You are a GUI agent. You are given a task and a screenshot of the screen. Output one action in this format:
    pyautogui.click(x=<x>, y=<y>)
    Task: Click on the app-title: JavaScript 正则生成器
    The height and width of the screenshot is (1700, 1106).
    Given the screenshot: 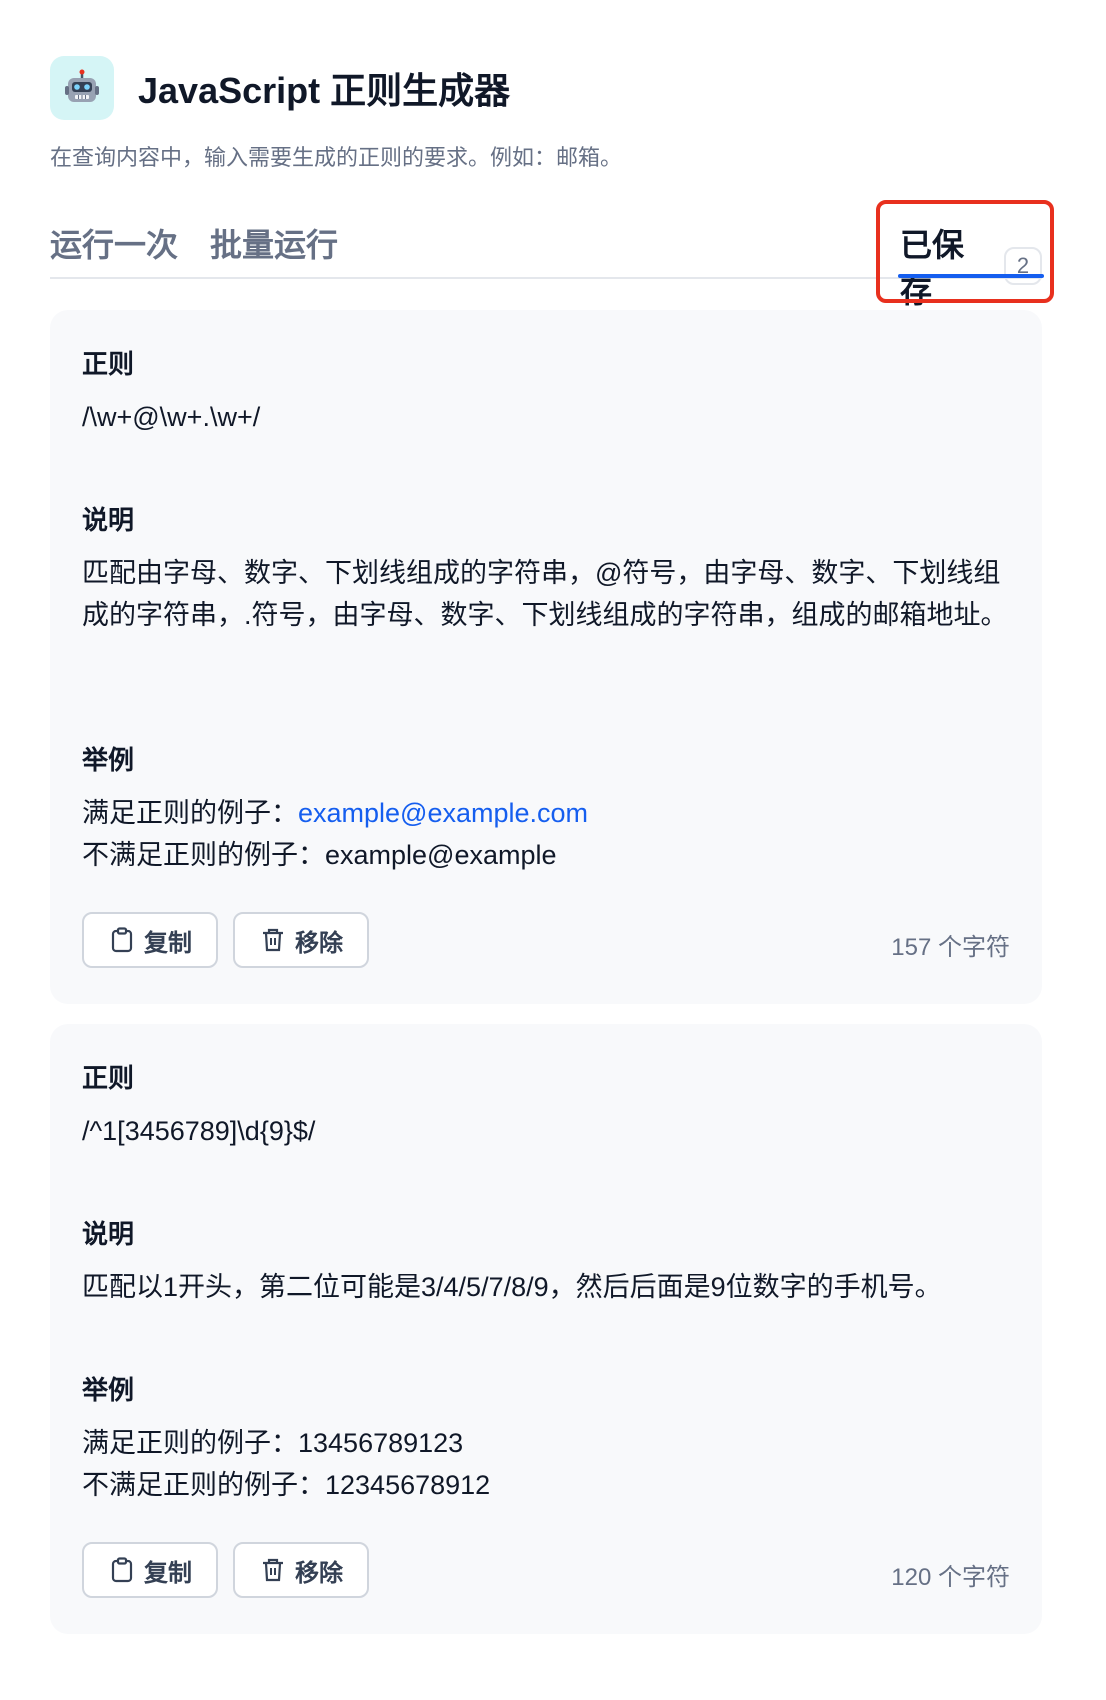 What is the action you would take?
    pyautogui.click(x=324, y=90)
    